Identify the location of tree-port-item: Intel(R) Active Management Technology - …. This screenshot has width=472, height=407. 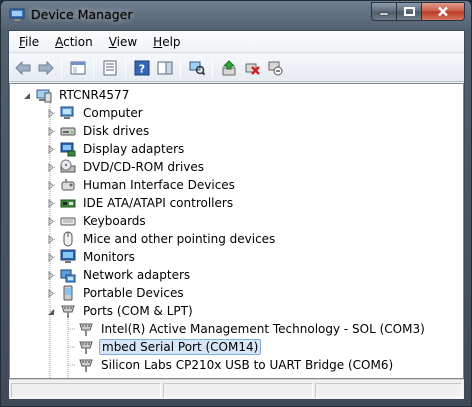
(252, 329).